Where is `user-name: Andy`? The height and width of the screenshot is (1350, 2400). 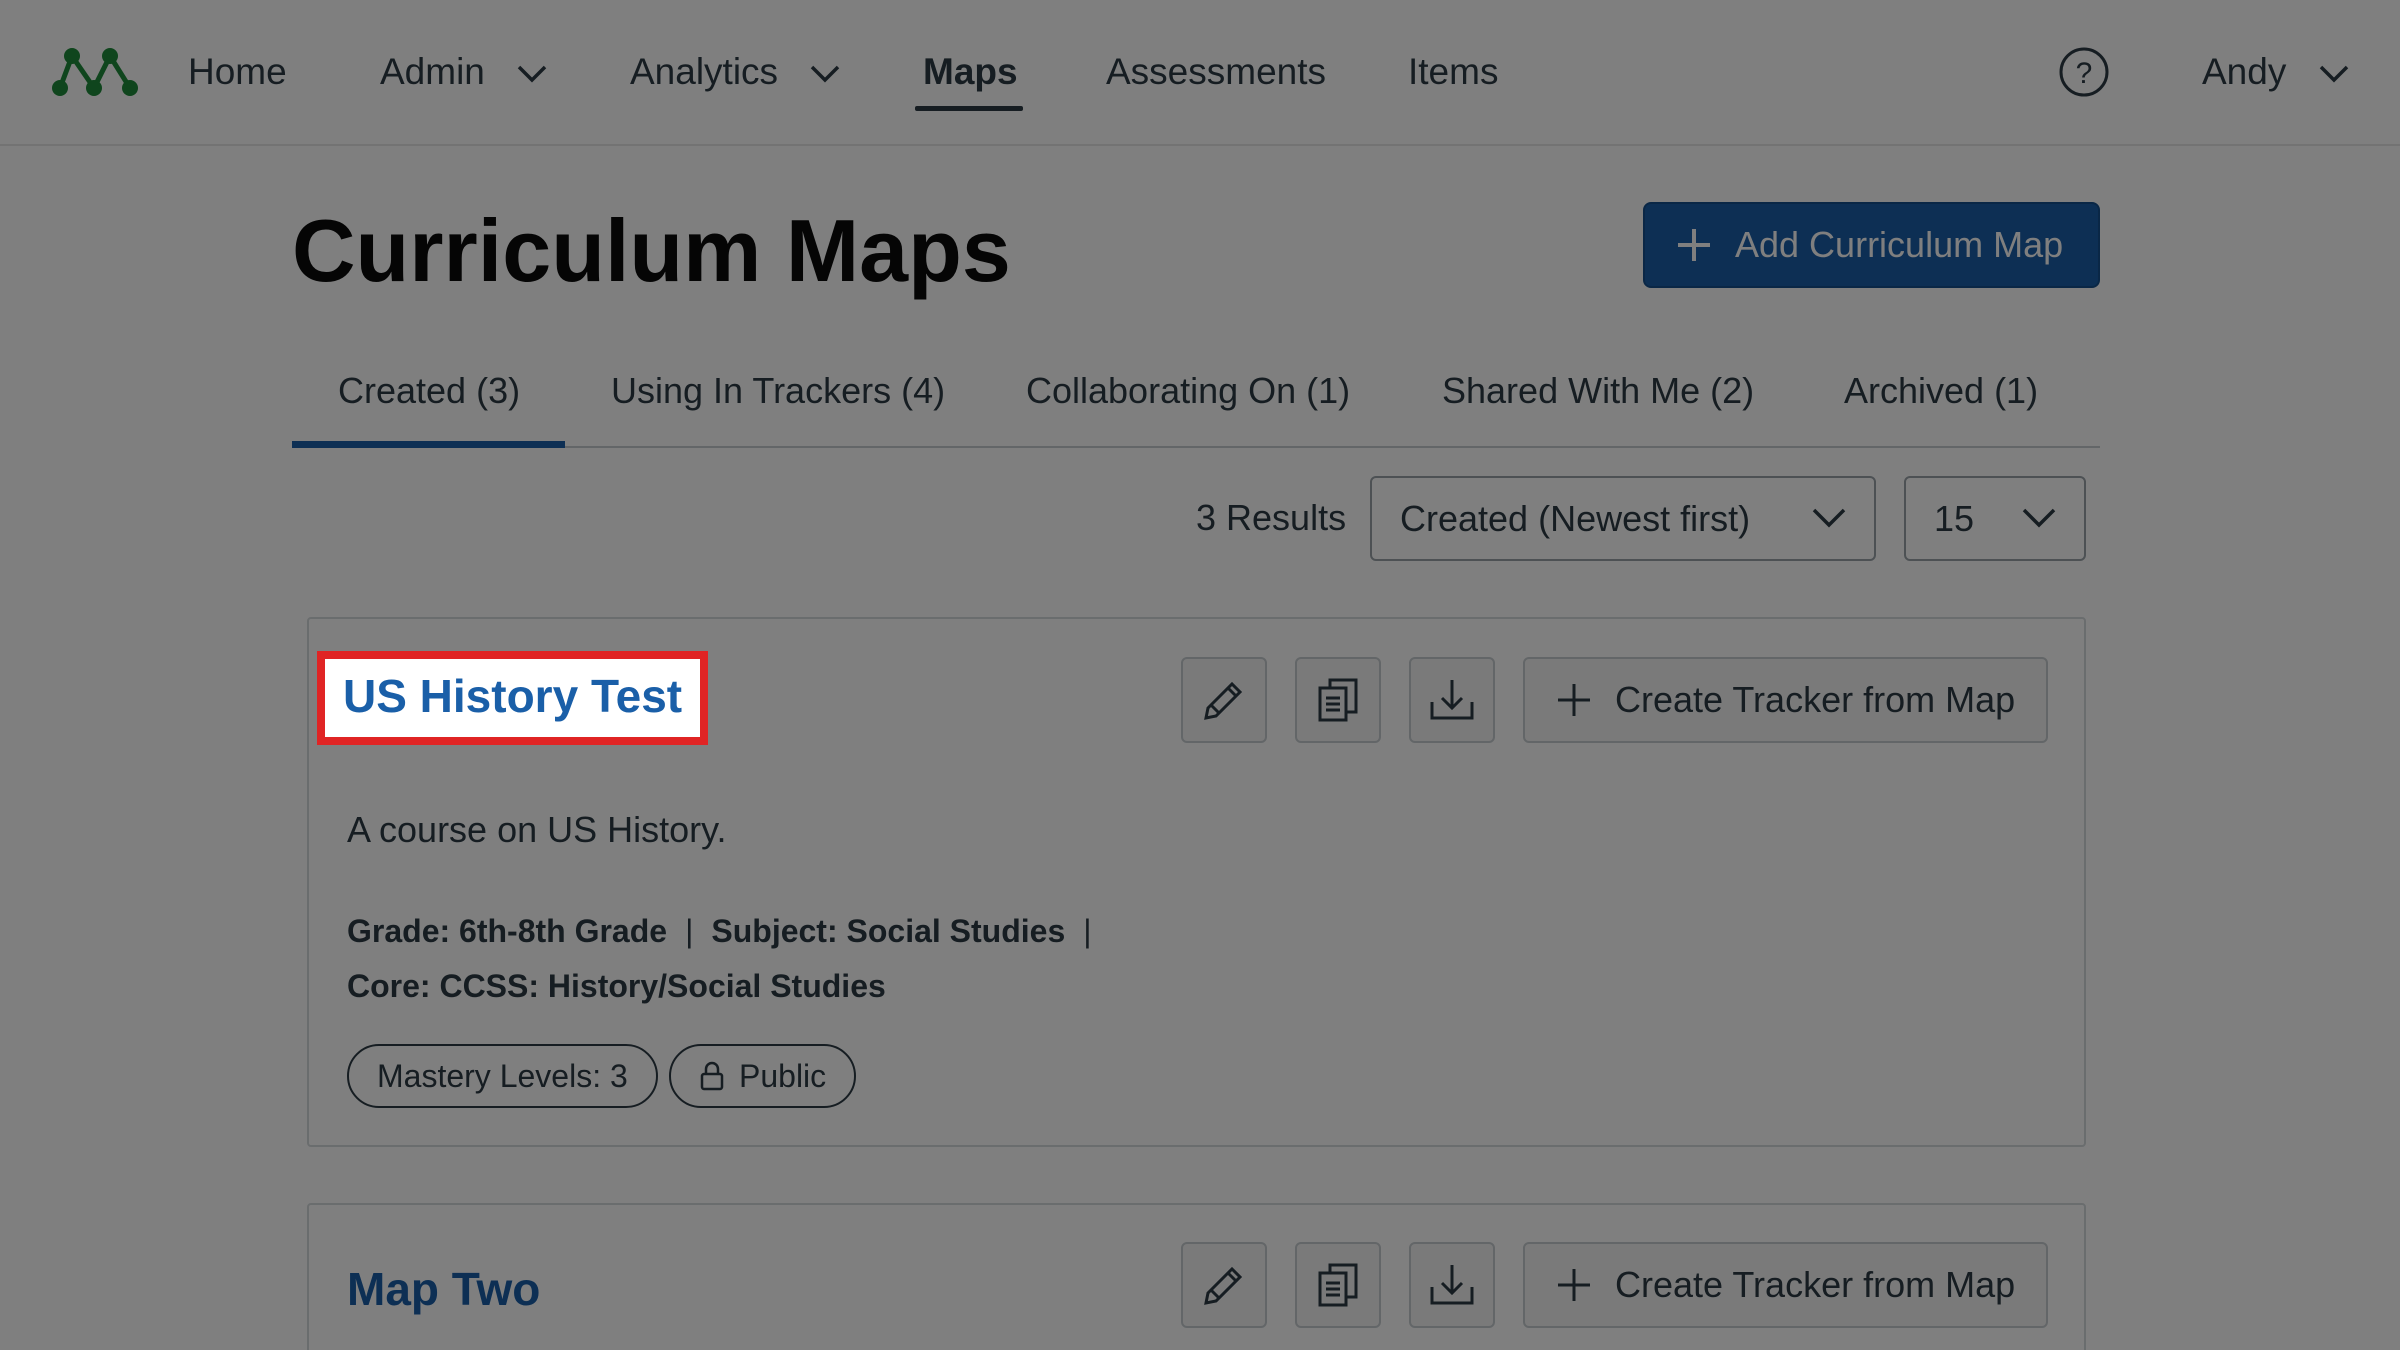
user-name: Andy is located at coordinates (2244, 71).